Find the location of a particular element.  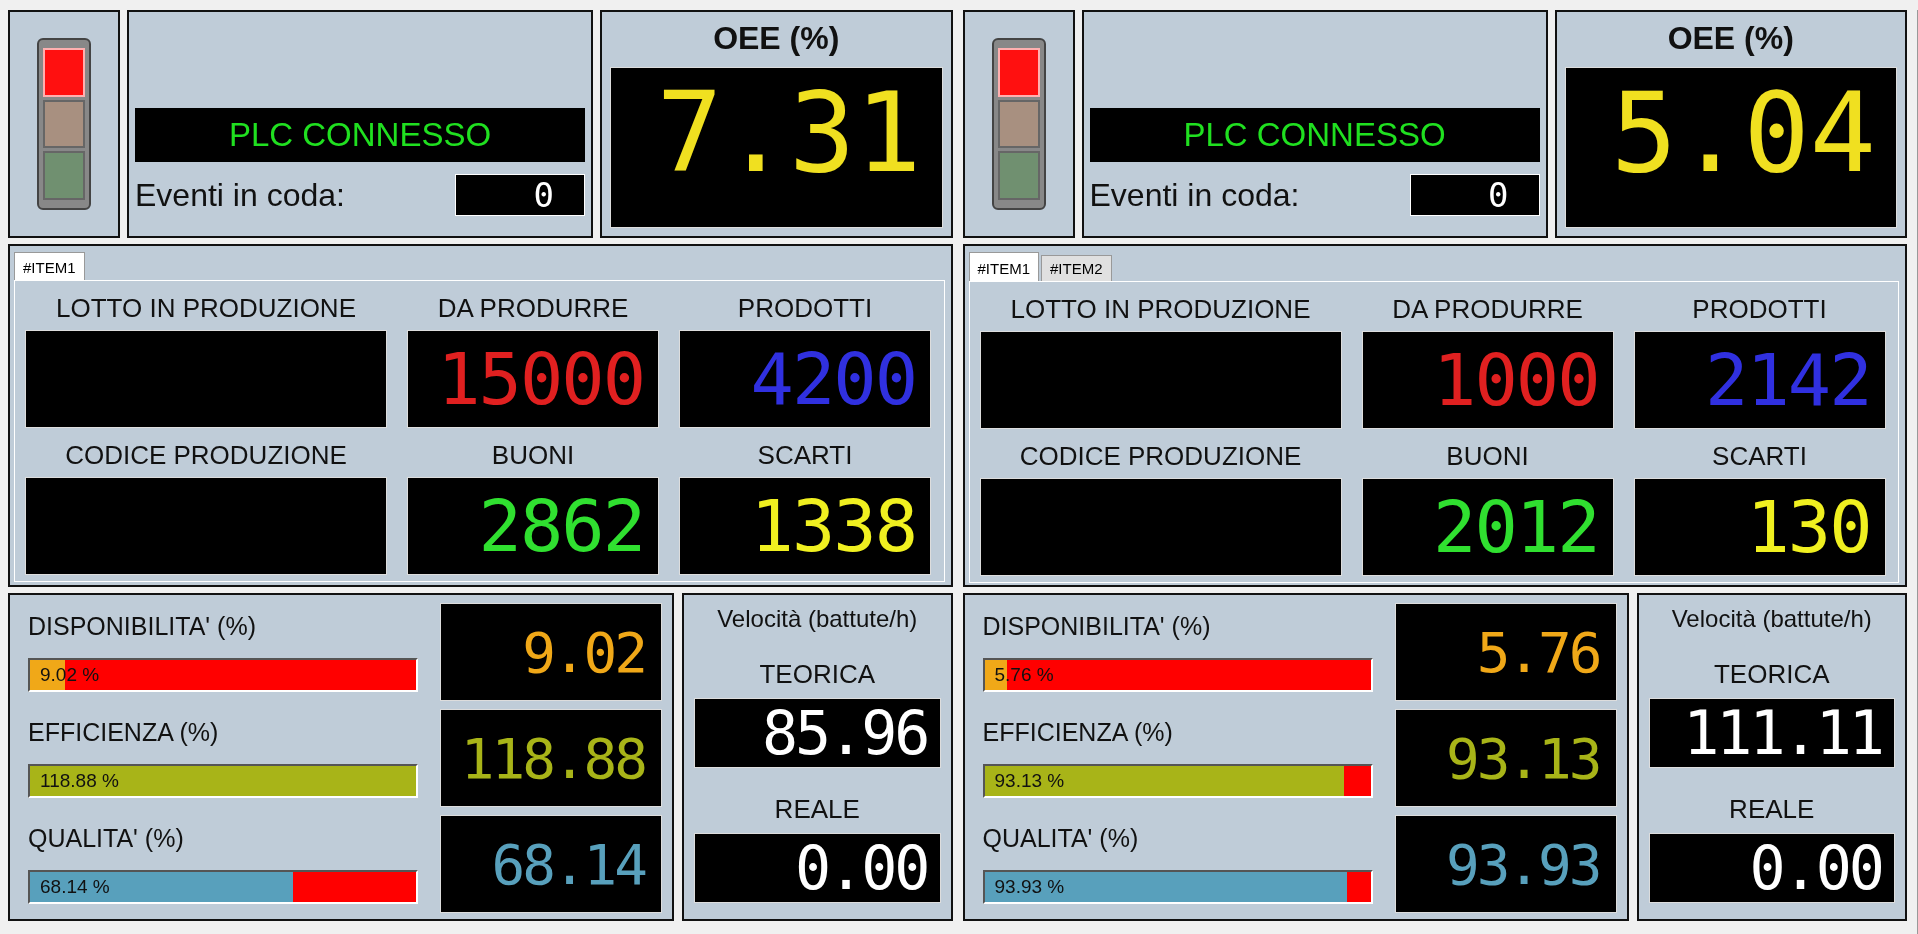

bar-value: 93.13 % is located at coordinates (1029, 781).